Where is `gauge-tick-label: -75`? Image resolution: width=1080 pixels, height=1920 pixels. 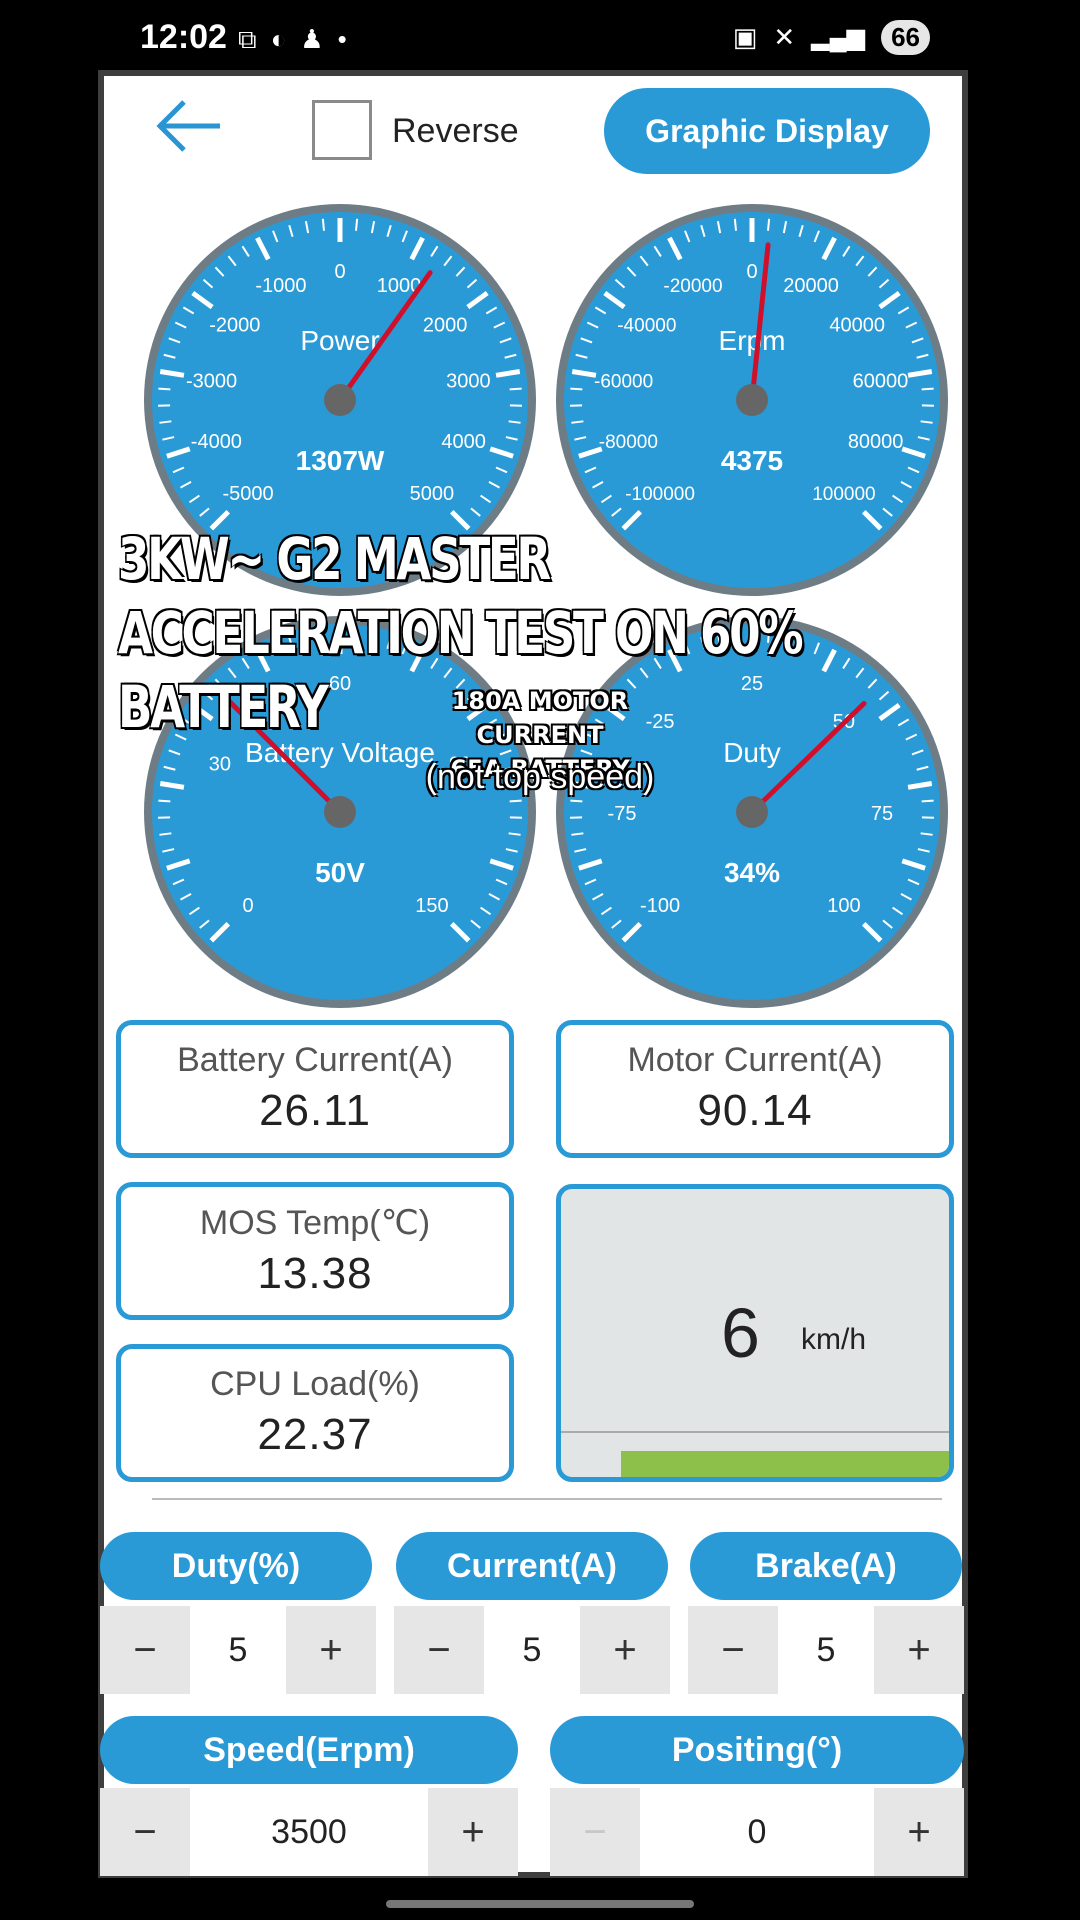 gauge-tick-label: -75 is located at coordinates (622, 814).